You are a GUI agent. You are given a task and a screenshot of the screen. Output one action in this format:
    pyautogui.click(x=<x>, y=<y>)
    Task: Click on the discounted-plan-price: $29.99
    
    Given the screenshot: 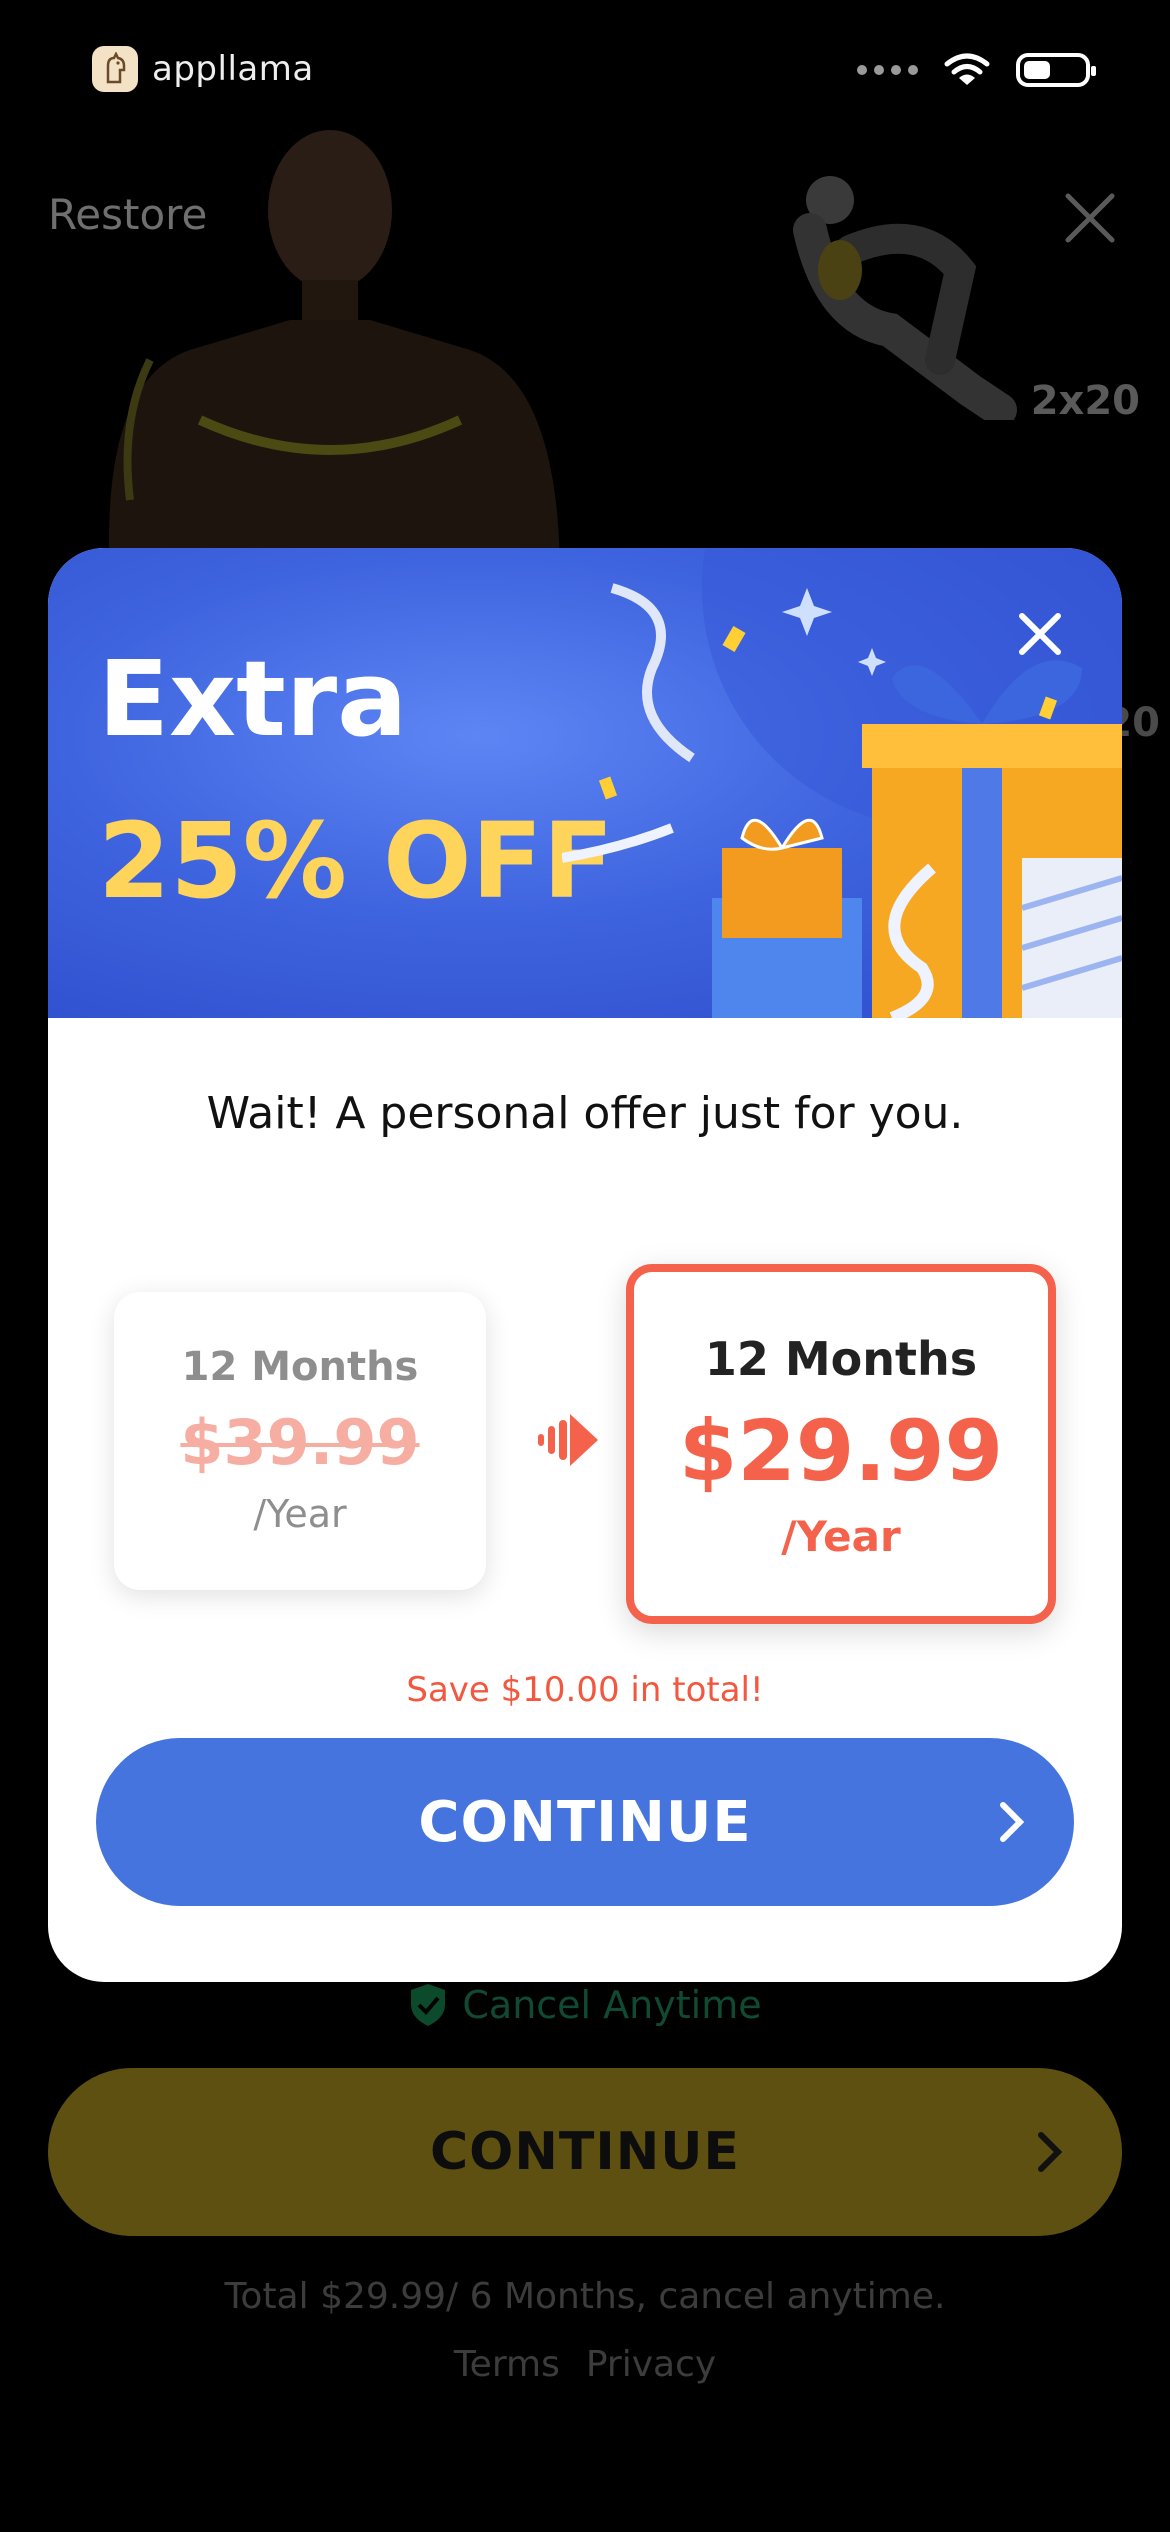 What is the action you would take?
    pyautogui.click(x=841, y=1451)
    